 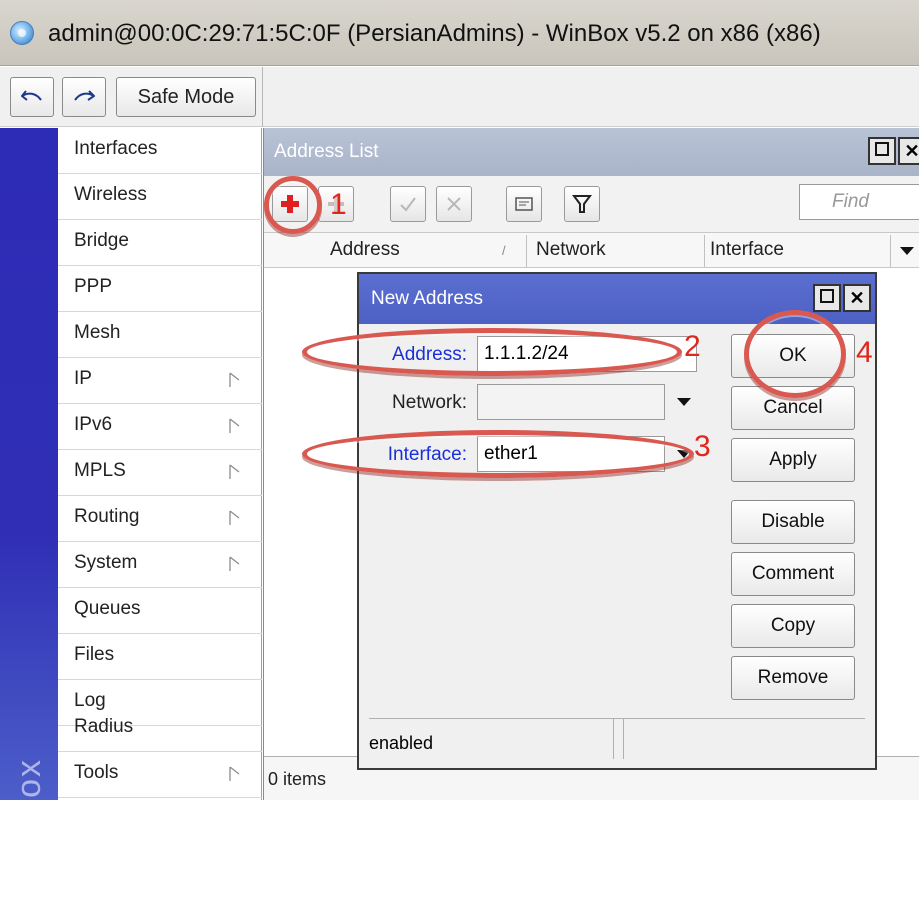 What do you see at coordinates (160, 729) in the screenshot?
I see `sidebar-item-radius: Radius` at bounding box center [160, 729].